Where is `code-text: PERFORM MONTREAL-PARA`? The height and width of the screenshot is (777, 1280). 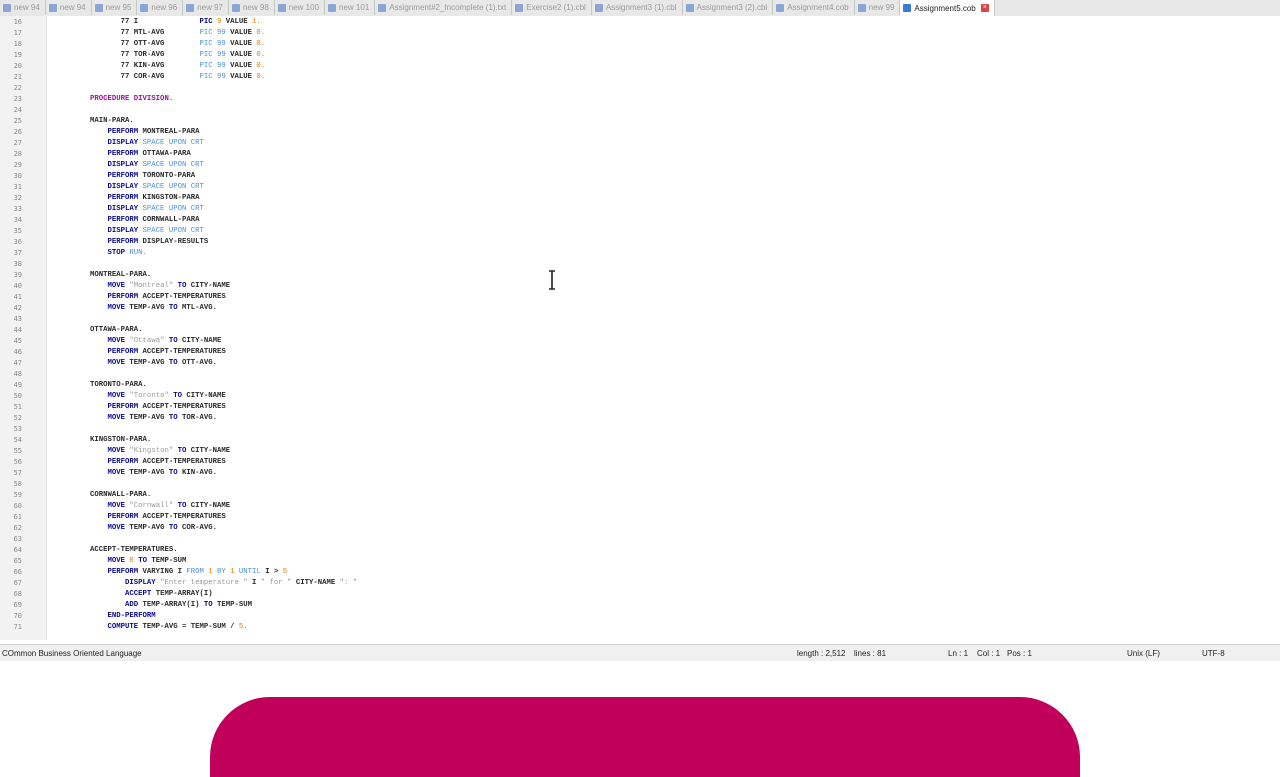
code-text: PERFORM MONTREAL-PARA is located at coordinates (145, 132).